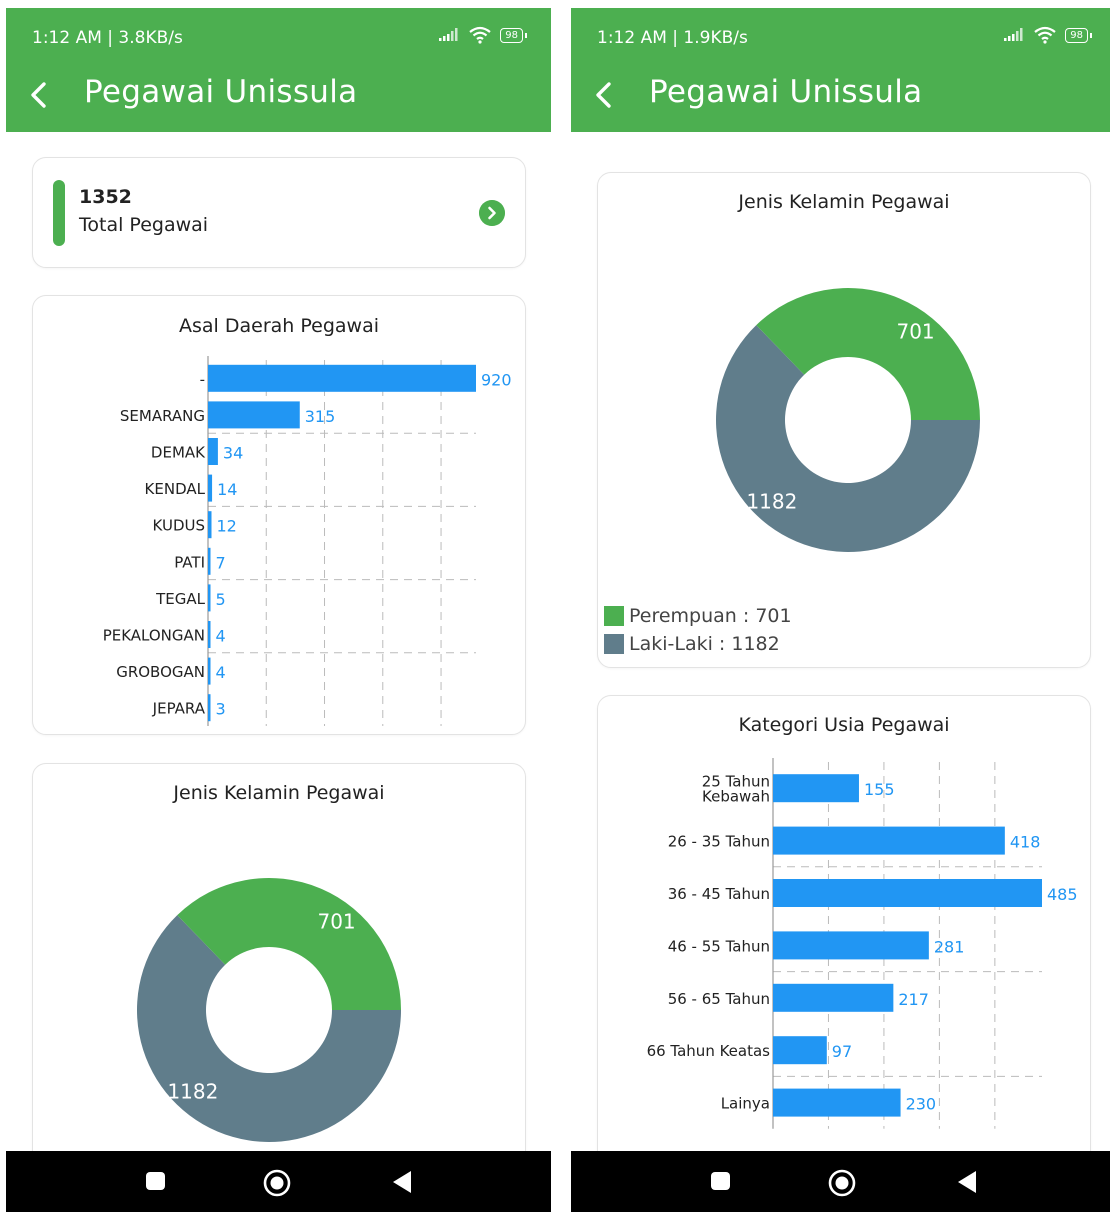 The height and width of the screenshot is (1212, 1110). I want to click on value-label: 5, so click(221, 599).